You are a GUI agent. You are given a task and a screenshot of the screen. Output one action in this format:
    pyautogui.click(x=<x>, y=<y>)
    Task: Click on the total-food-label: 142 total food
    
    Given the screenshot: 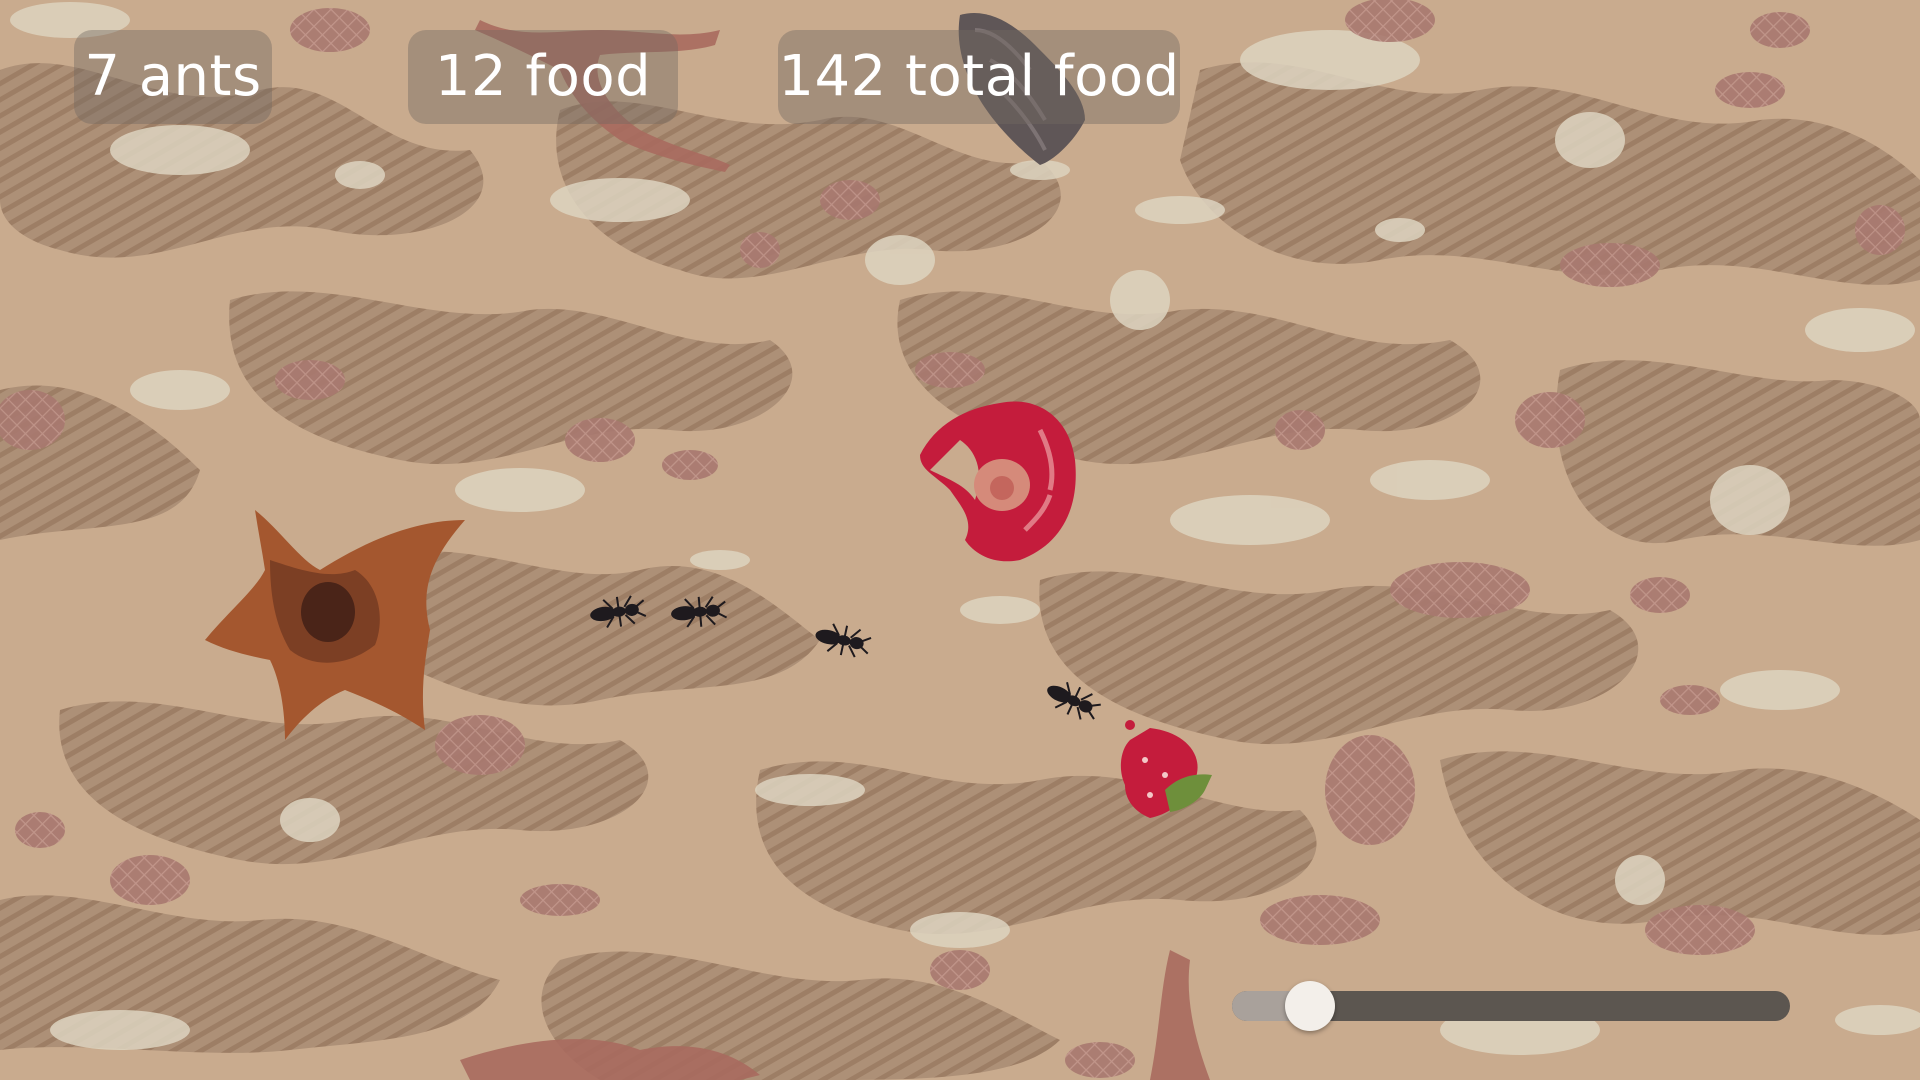 What is the action you would take?
    pyautogui.click(x=979, y=77)
    